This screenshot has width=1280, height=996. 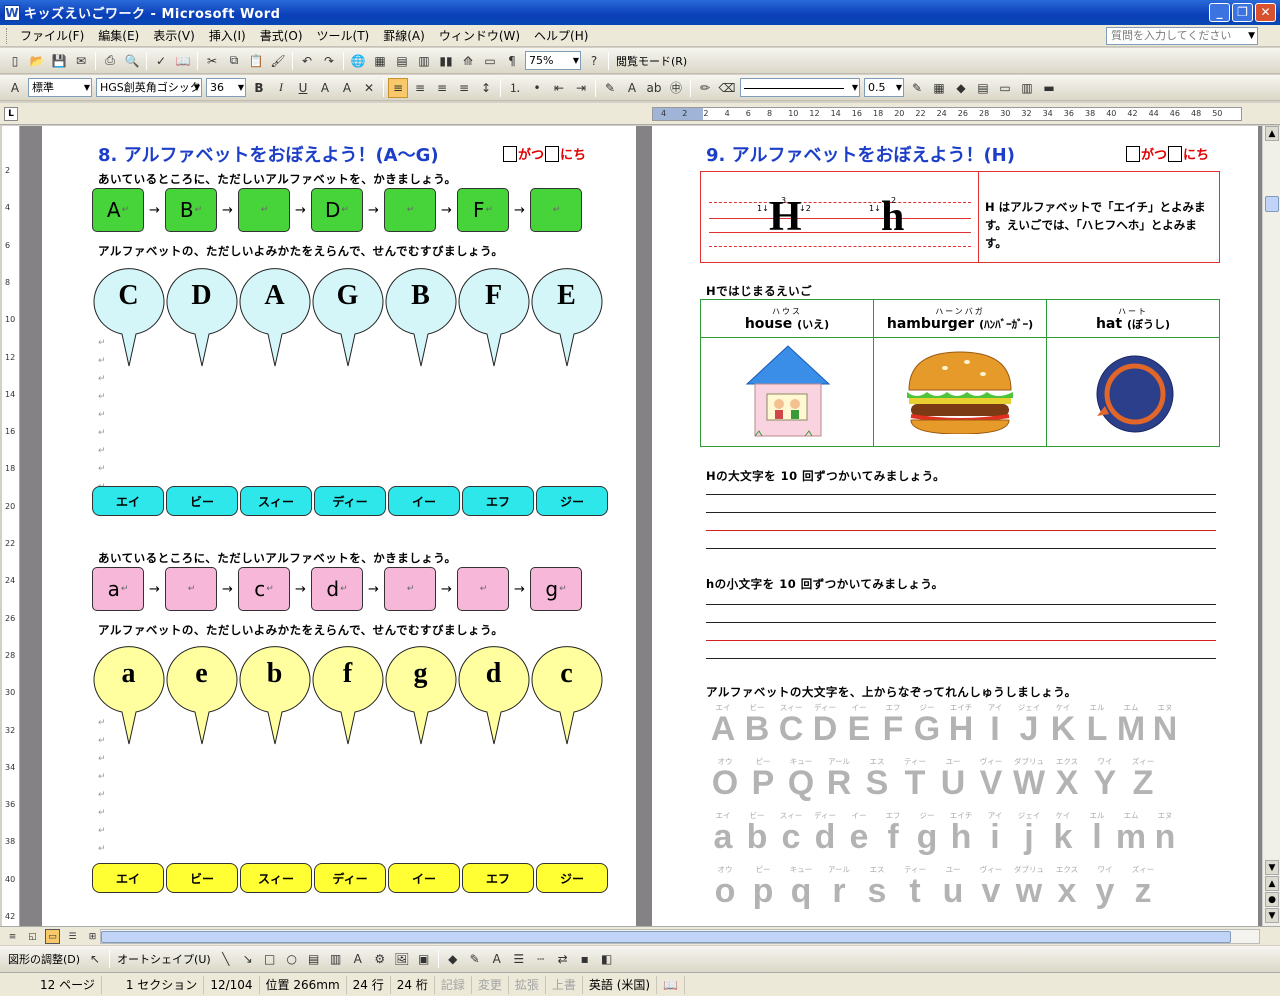 What do you see at coordinates (424, 959) in the screenshot?
I see `picture-icon: ▣` at bounding box center [424, 959].